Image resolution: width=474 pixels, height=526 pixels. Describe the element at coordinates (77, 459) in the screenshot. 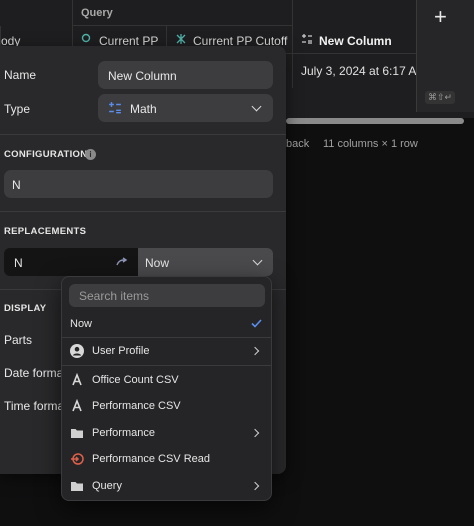

I see `csv-read-icon` at that location.